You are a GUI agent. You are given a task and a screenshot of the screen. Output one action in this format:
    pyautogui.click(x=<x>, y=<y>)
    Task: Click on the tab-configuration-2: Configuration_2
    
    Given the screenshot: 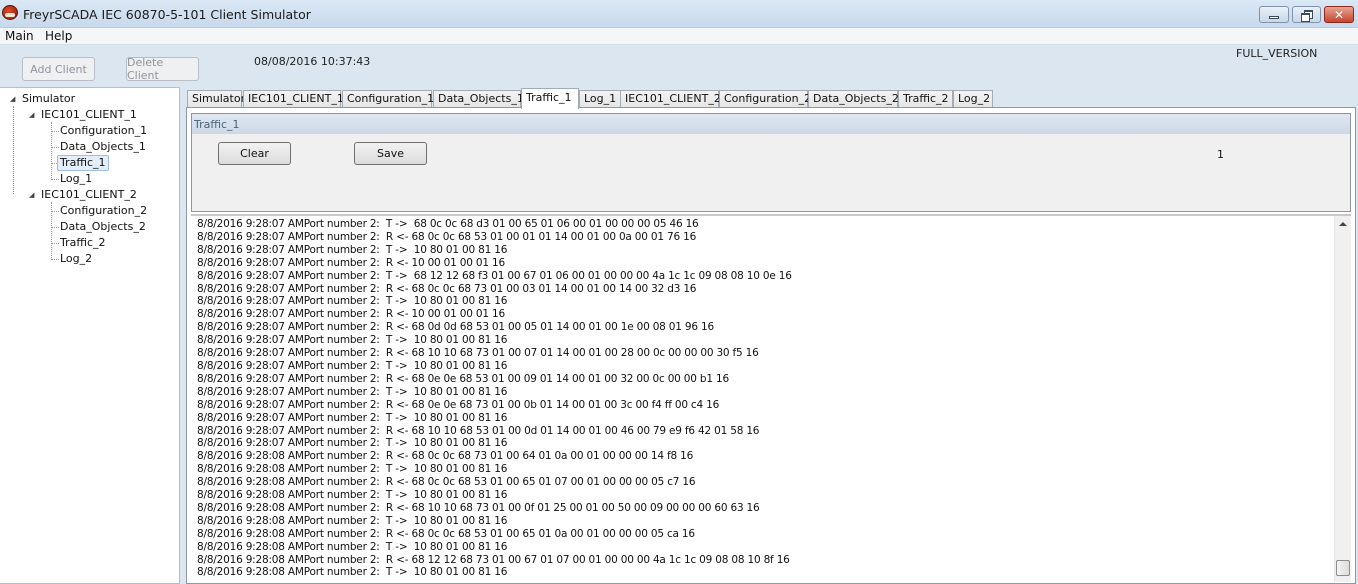 What is the action you would take?
    pyautogui.click(x=765, y=99)
    